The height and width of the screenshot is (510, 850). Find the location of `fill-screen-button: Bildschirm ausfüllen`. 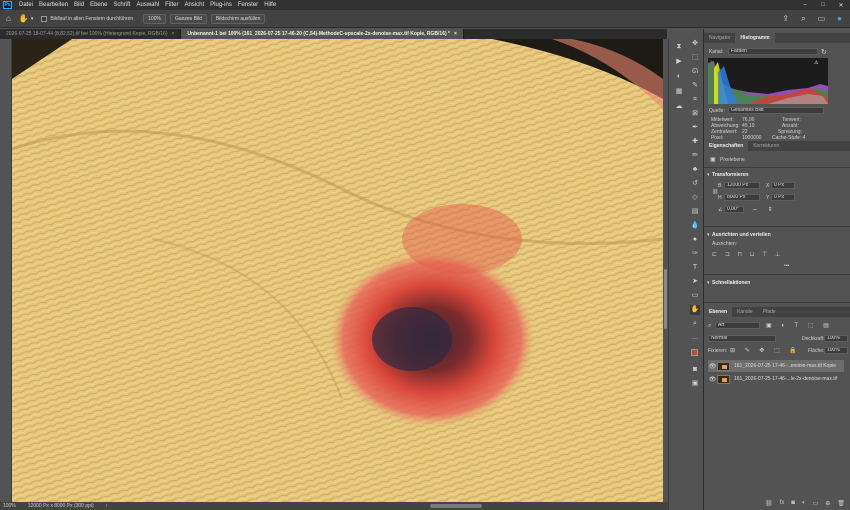

fill-screen-button: Bildschirm ausfüllen is located at coordinates (238, 18).